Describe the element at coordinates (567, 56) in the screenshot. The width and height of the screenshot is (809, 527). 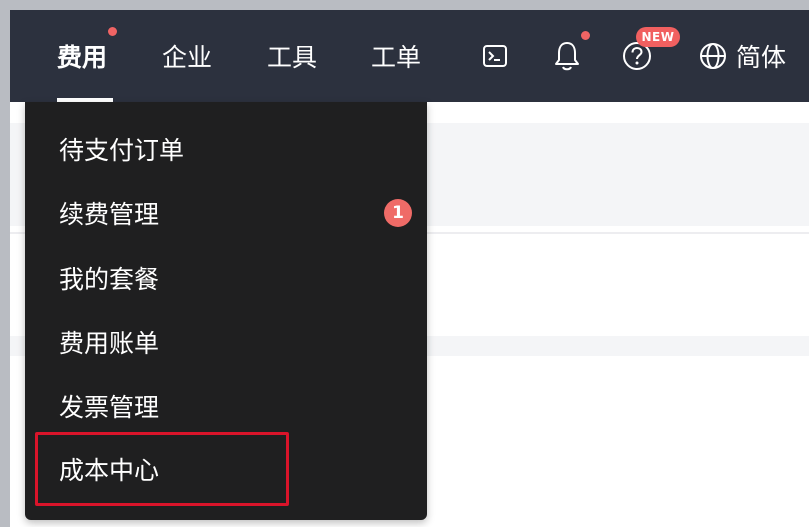
I see `bell-icon` at that location.